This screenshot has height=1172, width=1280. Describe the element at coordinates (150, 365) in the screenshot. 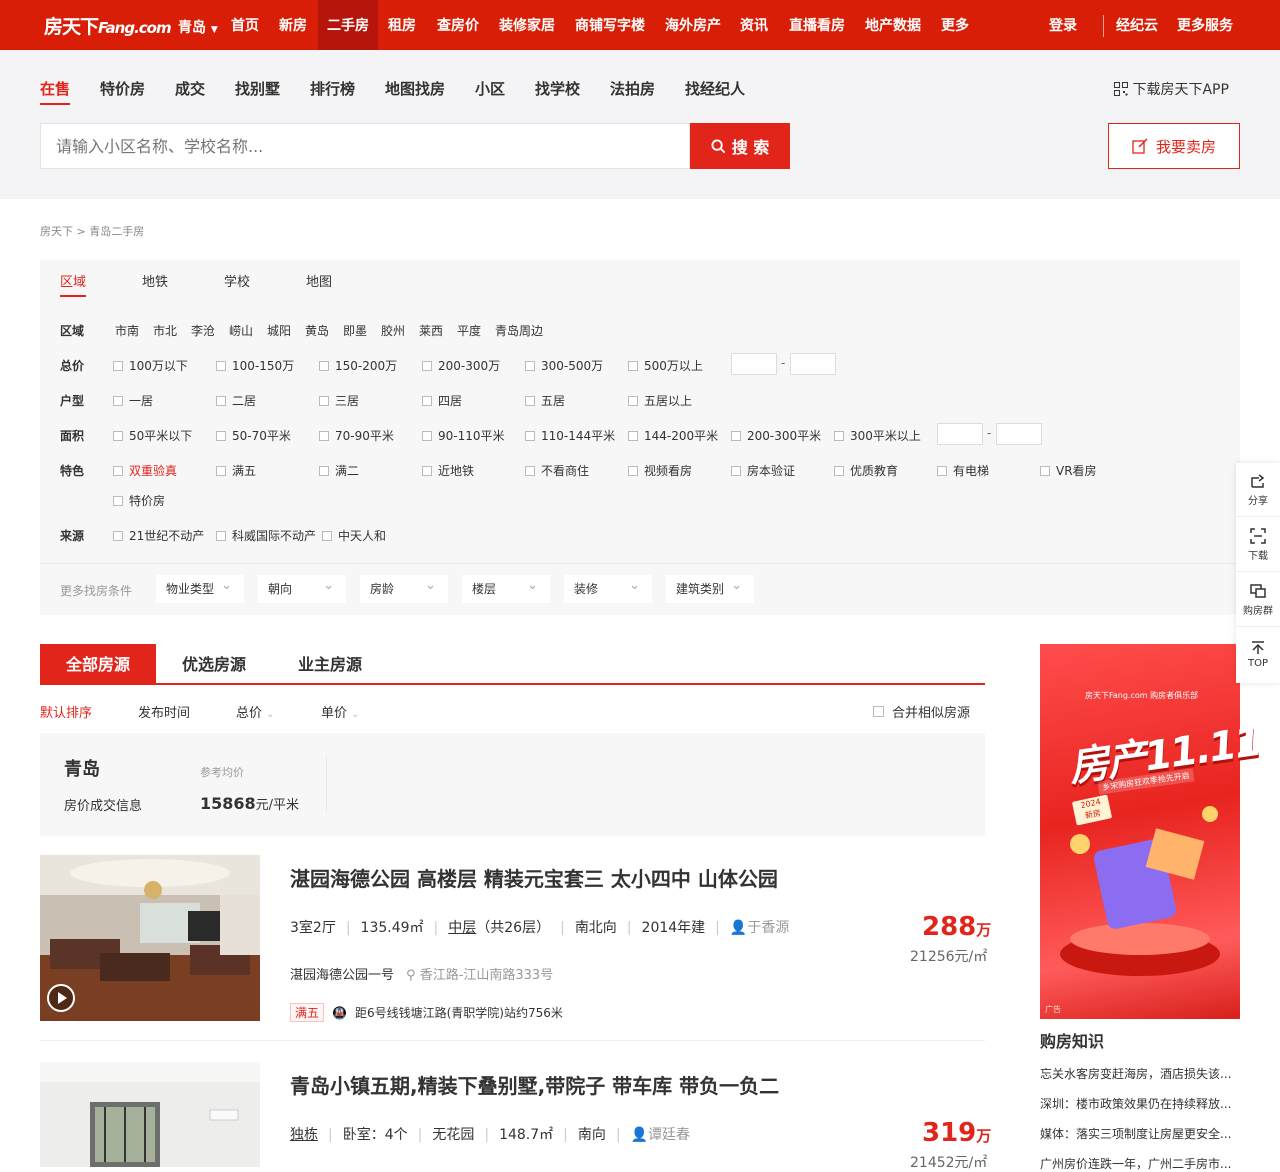

I see `price-option: 100万以下` at that location.